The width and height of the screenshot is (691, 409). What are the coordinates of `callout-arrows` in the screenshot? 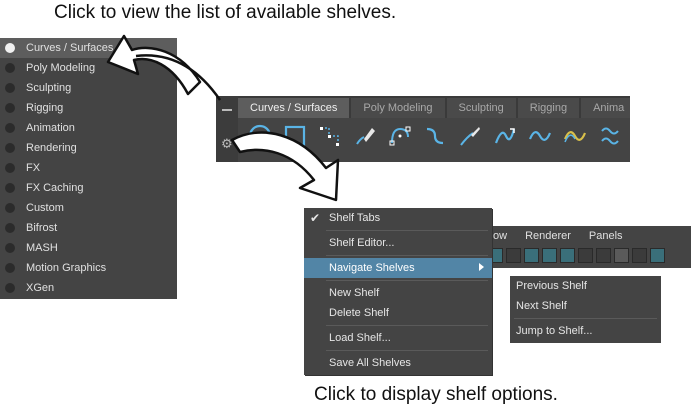 It's located at (223, 118).